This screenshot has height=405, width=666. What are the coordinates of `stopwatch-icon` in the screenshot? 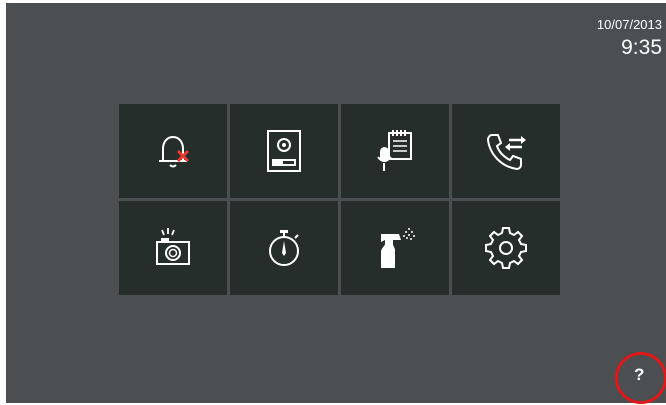 It's located at (284, 248).